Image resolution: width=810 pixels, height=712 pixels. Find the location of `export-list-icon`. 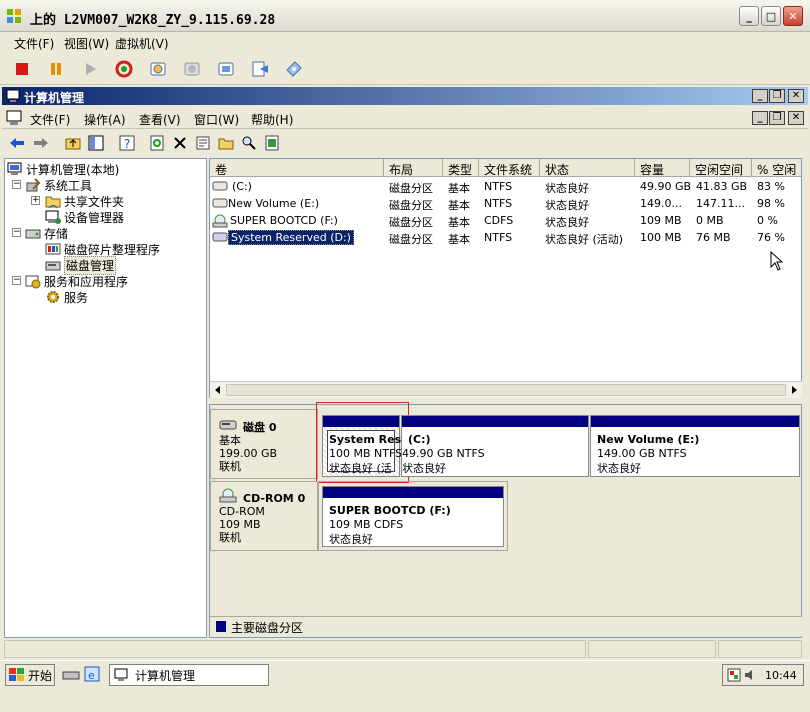

export-list-icon is located at coordinates (272, 143).